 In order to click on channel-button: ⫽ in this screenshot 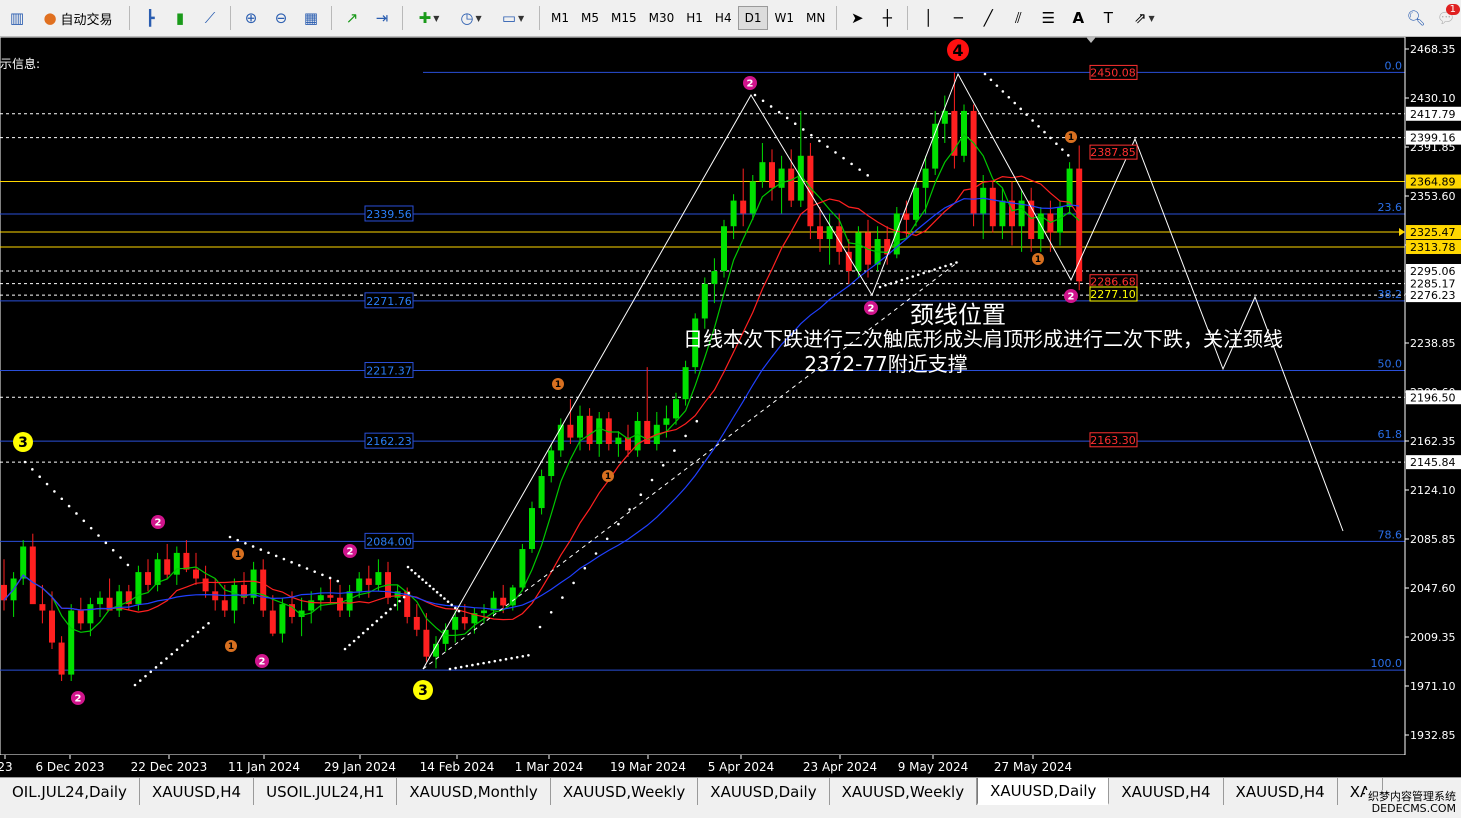, I will do `click(1018, 18)`.